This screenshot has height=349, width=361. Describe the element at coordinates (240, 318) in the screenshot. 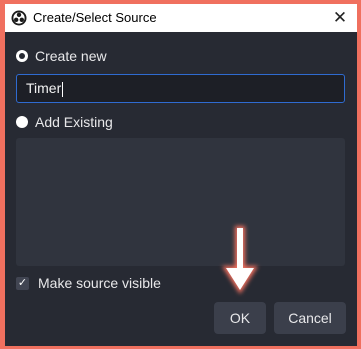

I see `ok-button: OK` at that location.